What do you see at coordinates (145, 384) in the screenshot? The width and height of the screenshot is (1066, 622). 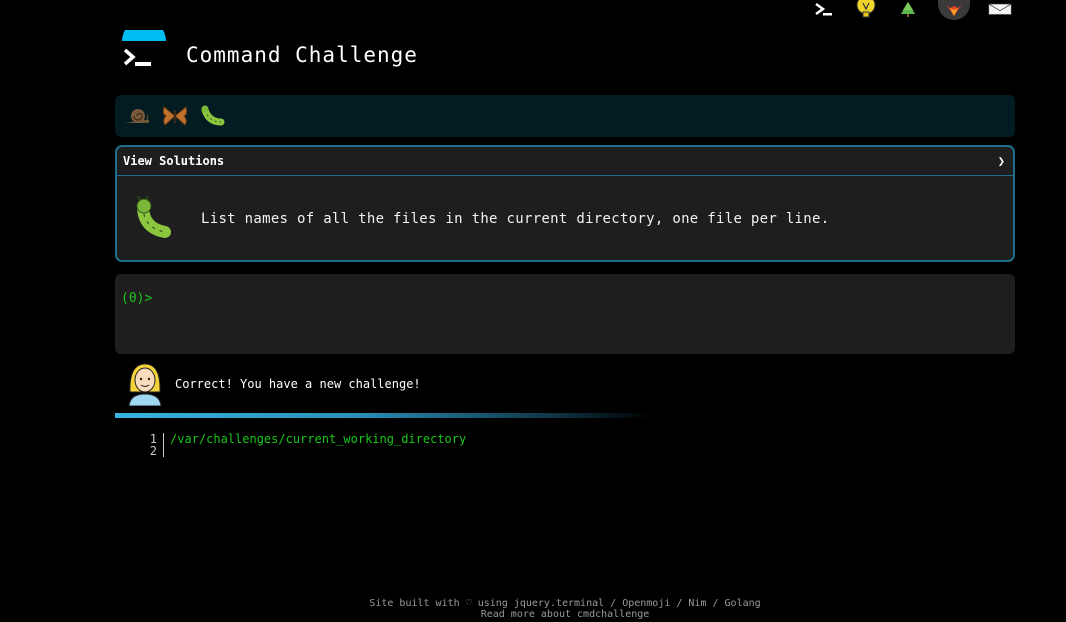 I see `woman-avatar-icon` at bounding box center [145, 384].